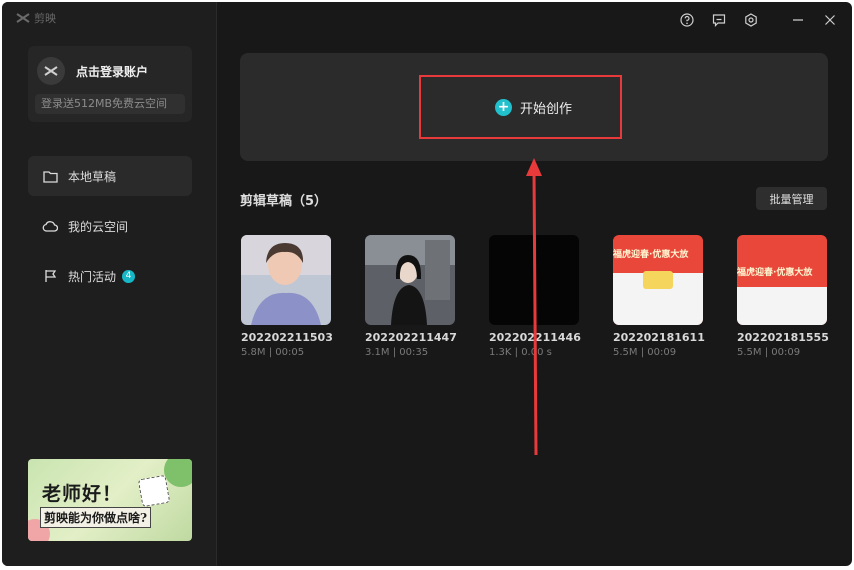  What do you see at coordinates (50, 276) in the screenshot?
I see `flag-icon` at bounding box center [50, 276].